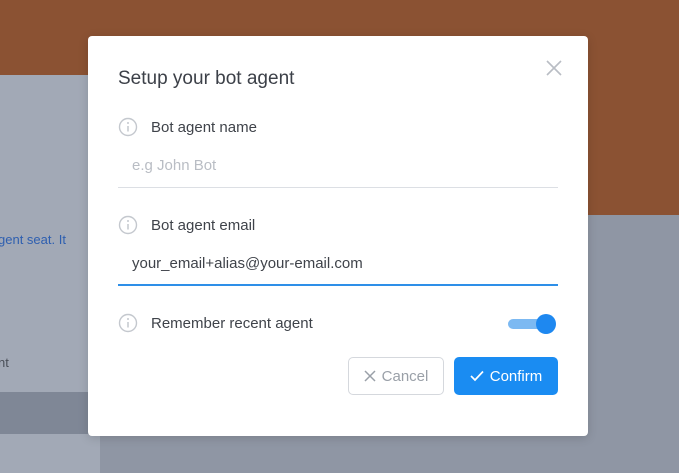 The width and height of the screenshot is (679, 473). I want to click on bot-agent-name-label-row: Bot agent name, so click(187, 127).